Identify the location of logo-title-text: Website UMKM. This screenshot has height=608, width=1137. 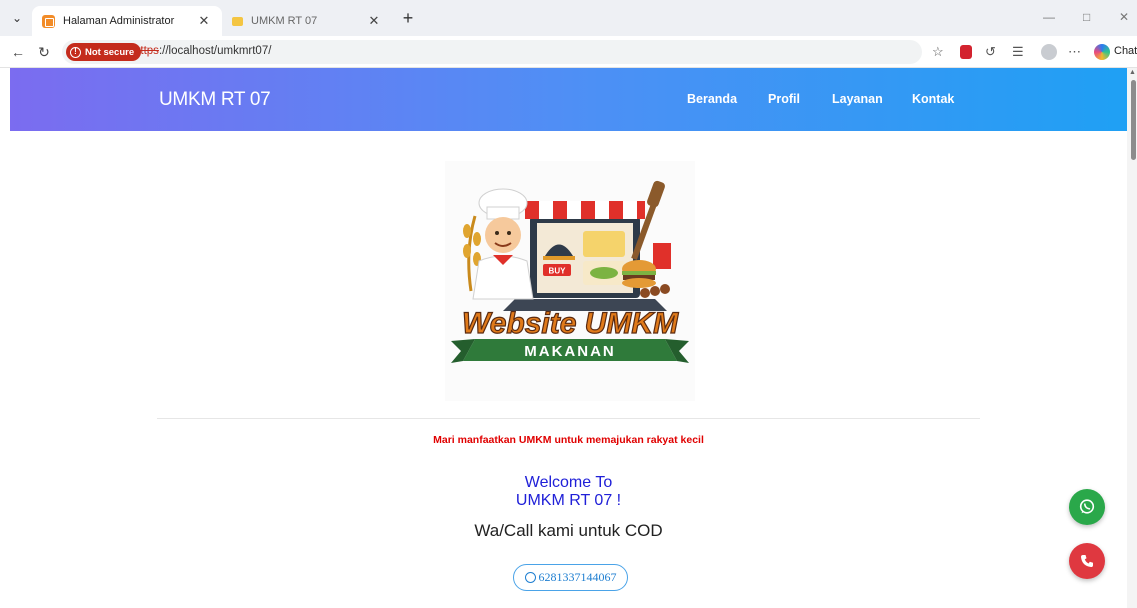
(570, 323).